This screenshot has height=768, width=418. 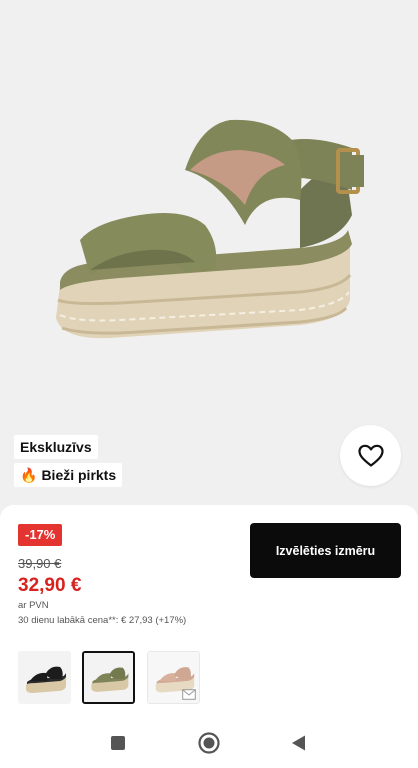 What do you see at coordinates (79, 475) in the screenshot?
I see `popular-label: Bieži pirkts` at bounding box center [79, 475].